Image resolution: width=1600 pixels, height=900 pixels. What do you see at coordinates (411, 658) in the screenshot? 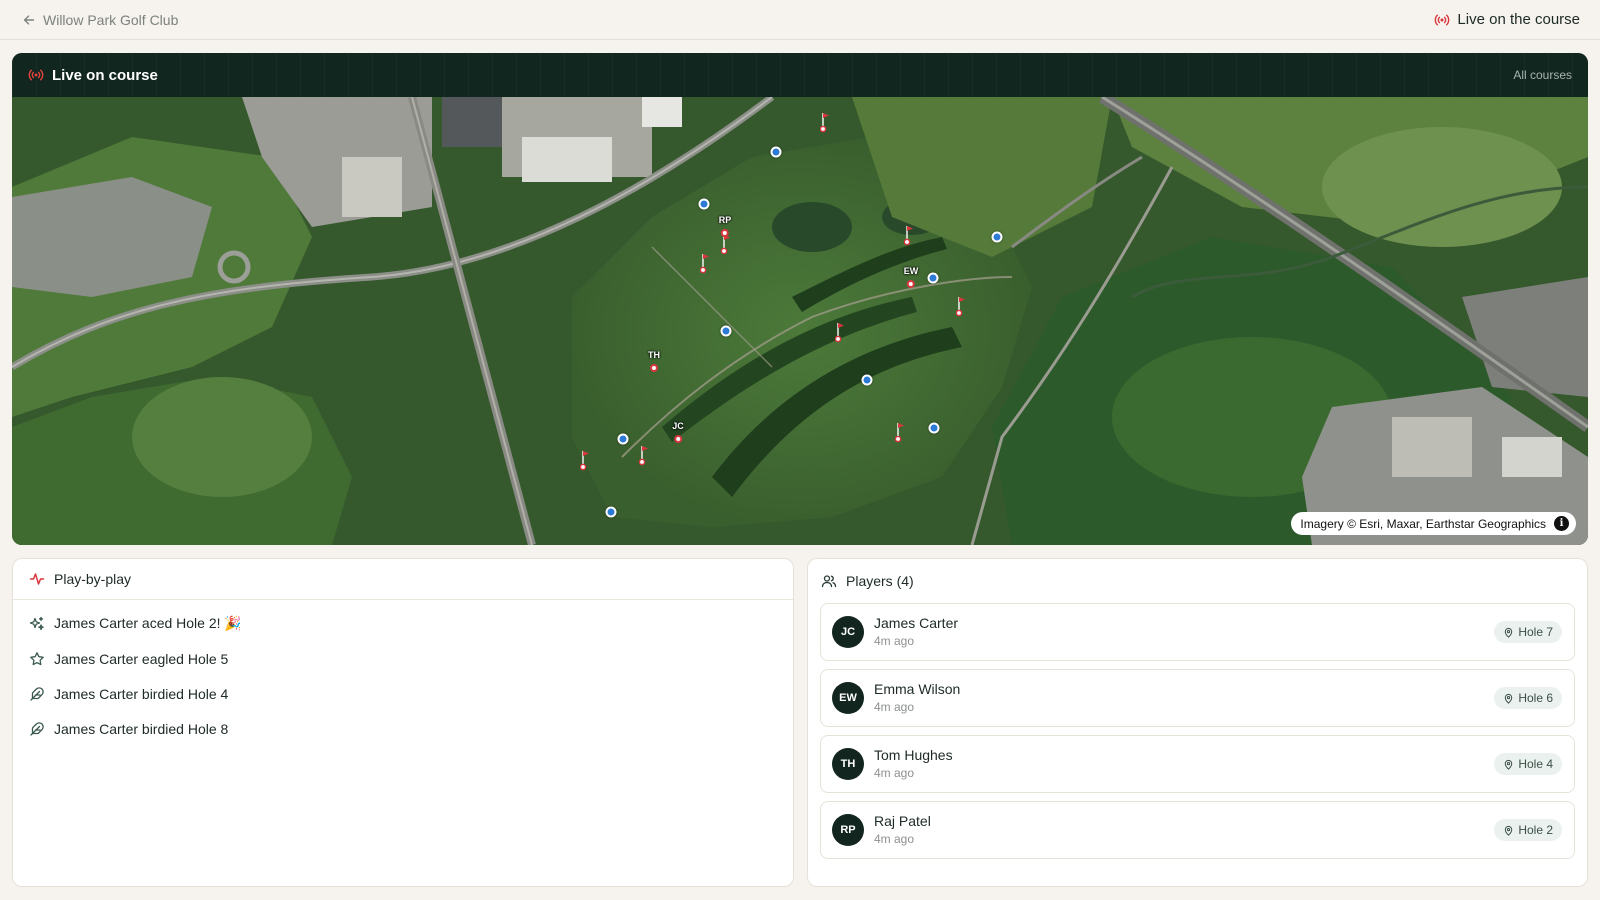
I see `list-item: James Carter eagled Hole 5` at bounding box center [411, 658].